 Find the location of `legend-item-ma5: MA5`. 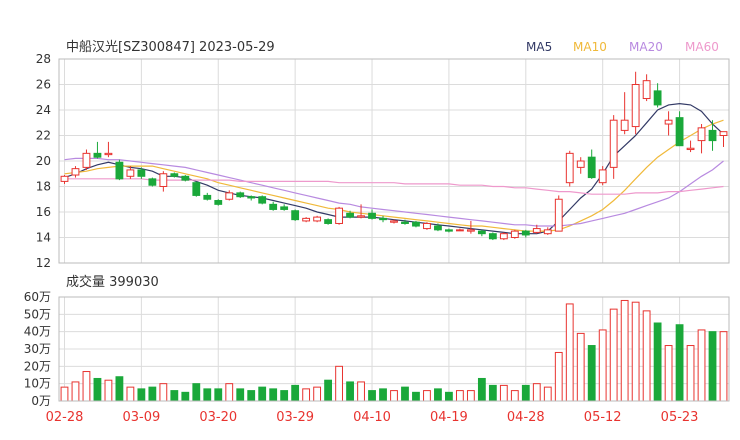

legend-item-ma5: MA5 is located at coordinates (539, 47).